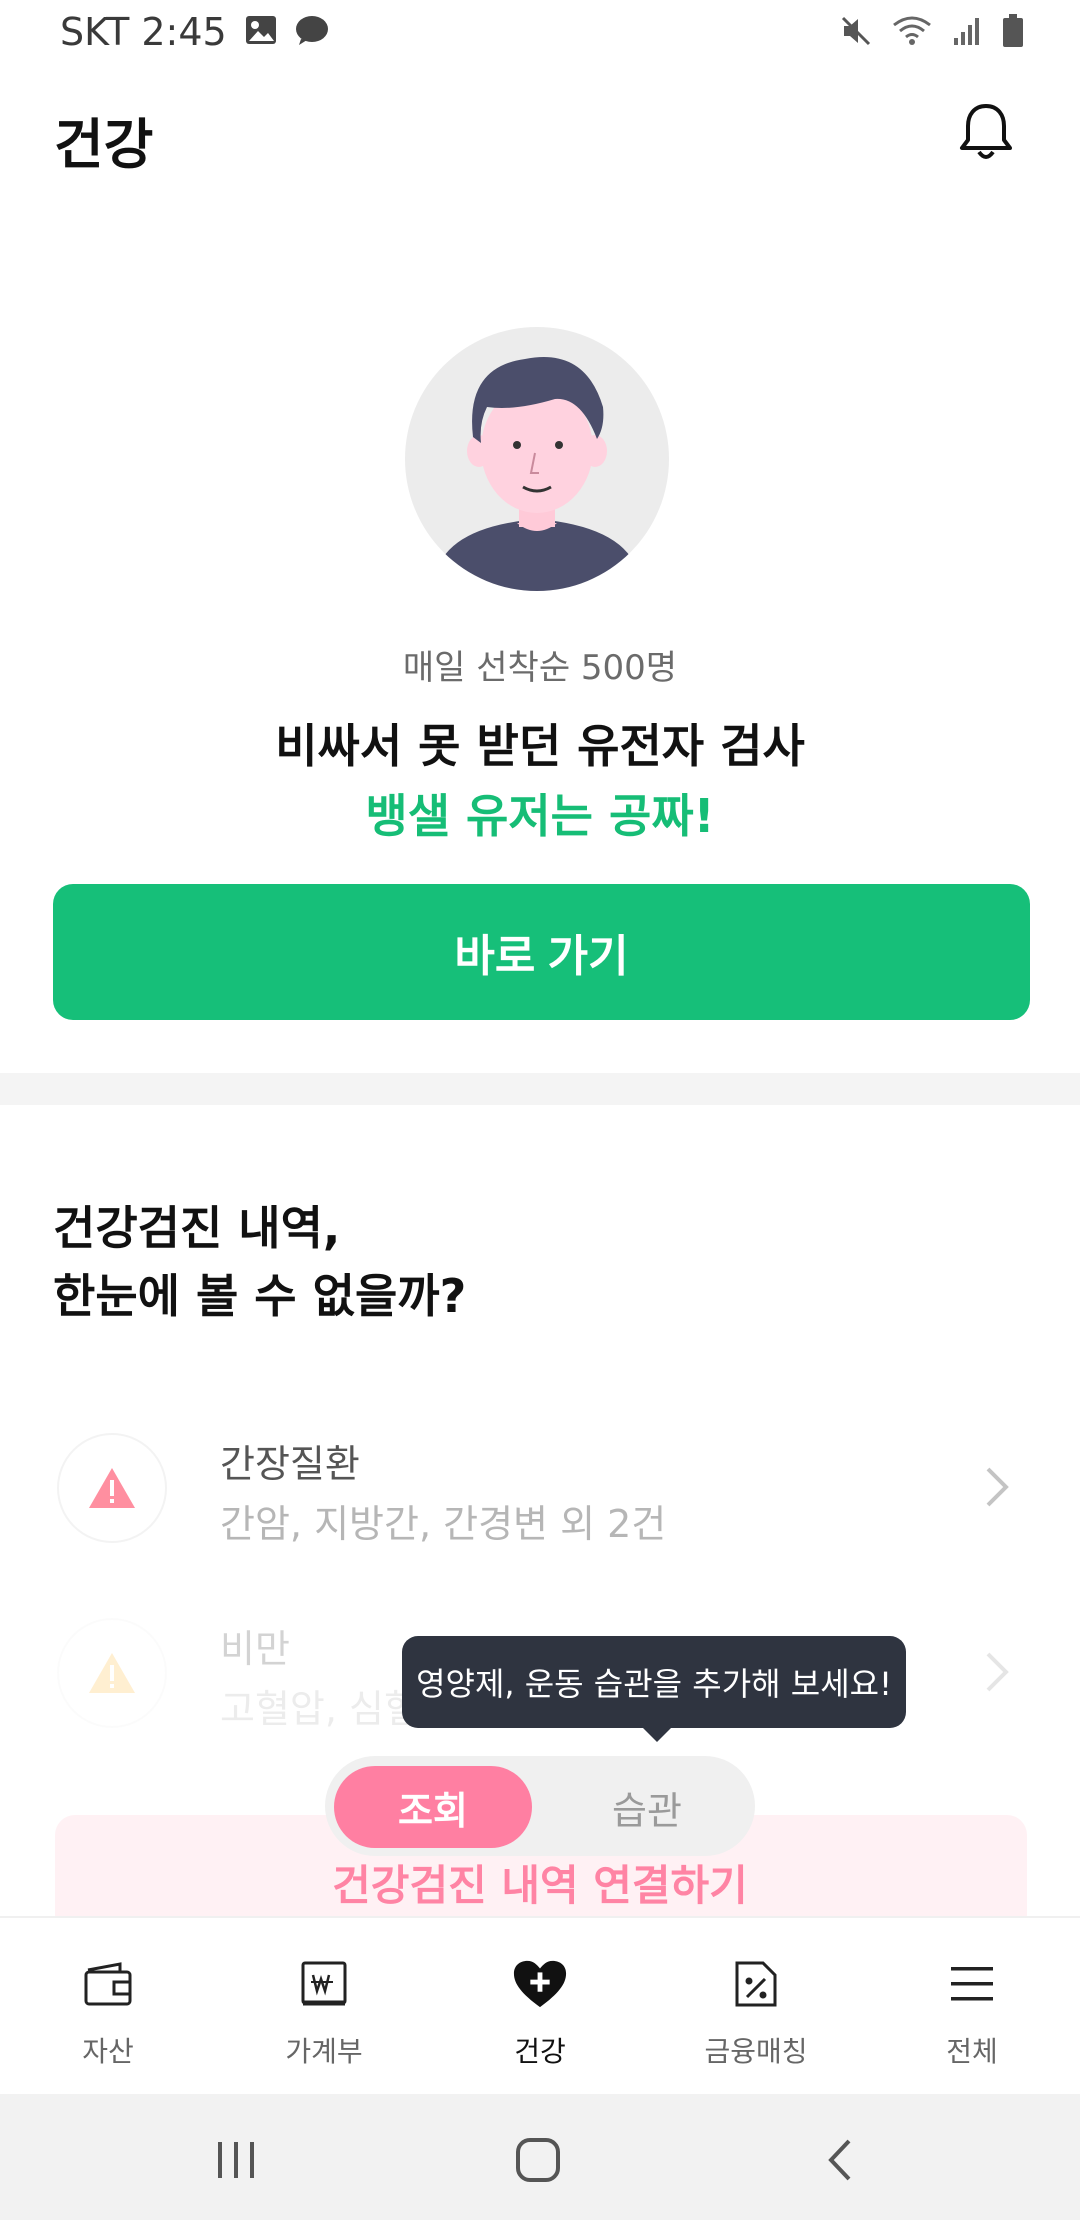 This screenshot has height=2220, width=1080. I want to click on nav-label: 전체, so click(972, 2051).